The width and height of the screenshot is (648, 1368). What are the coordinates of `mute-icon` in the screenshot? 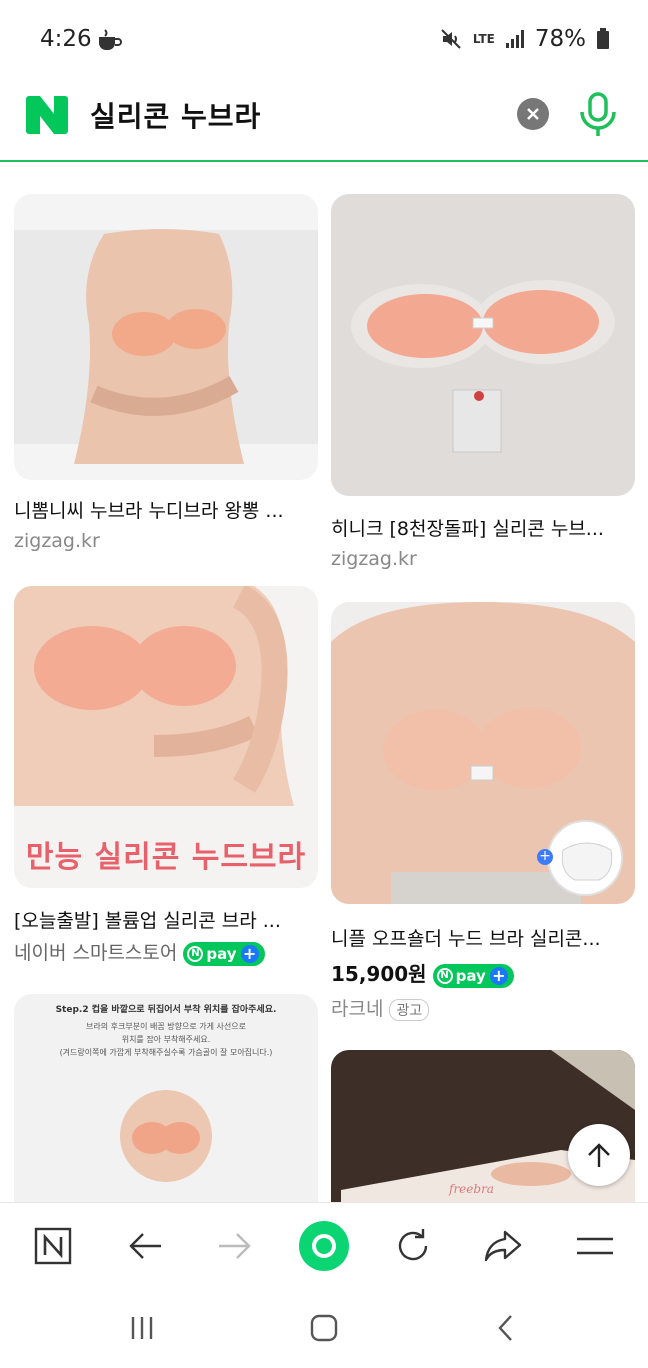 It's located at (451, 39).